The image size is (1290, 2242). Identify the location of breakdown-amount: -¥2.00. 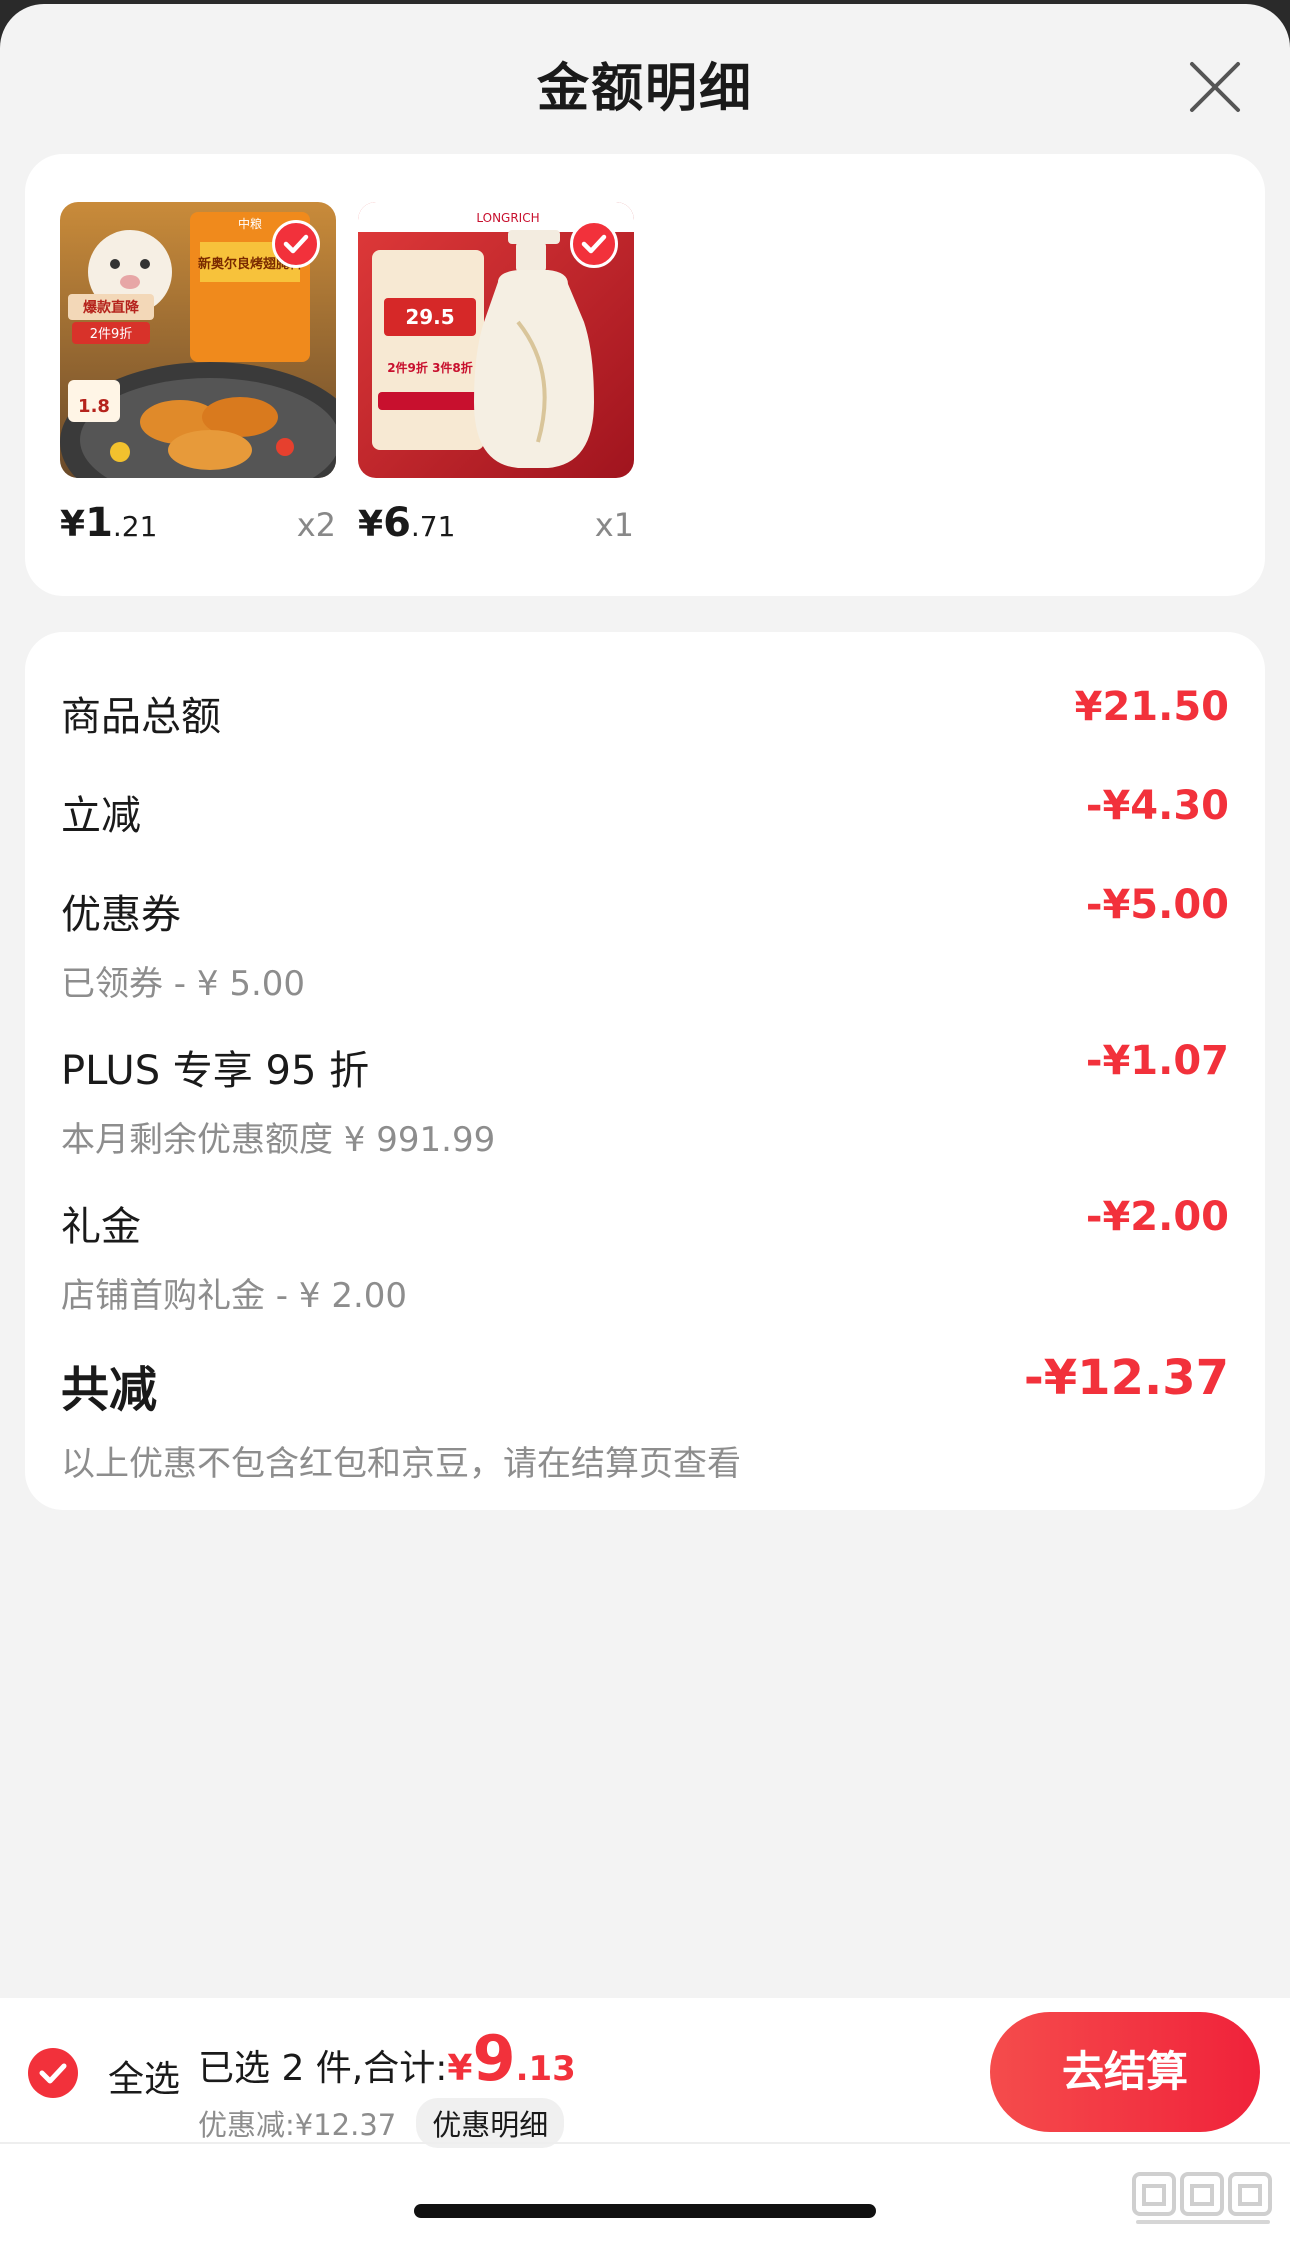
(1157, 1217).